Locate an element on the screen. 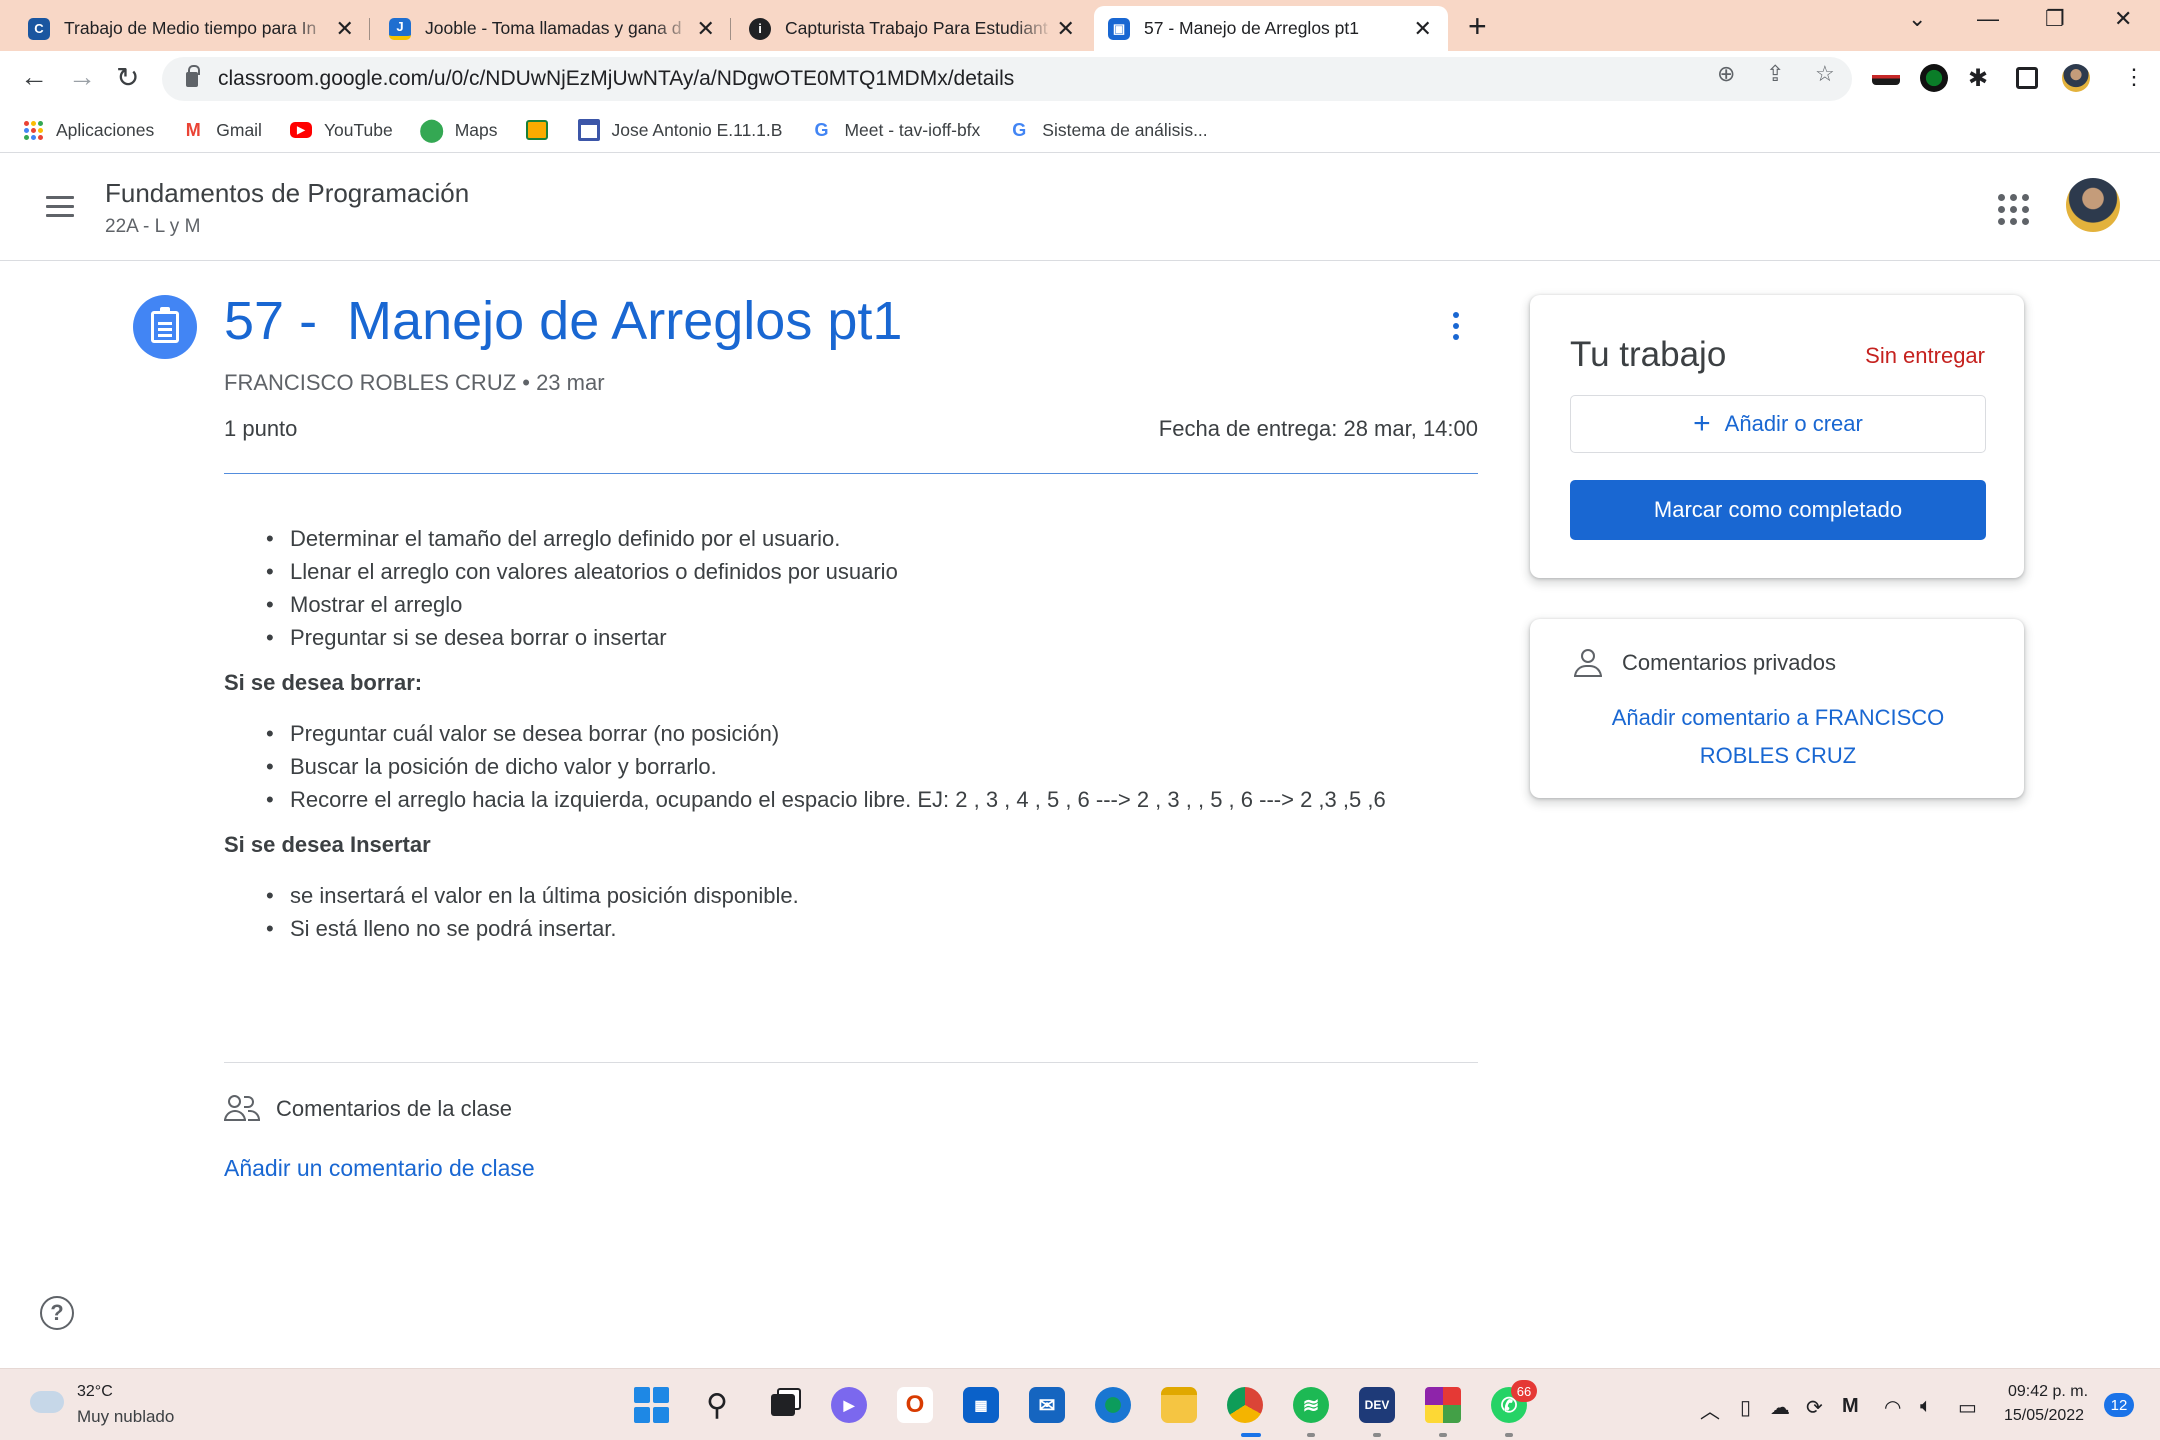 This screenshot has height=1440, width=2160. whatsapp-running-indicator is located at coordinates (1509, 1435).